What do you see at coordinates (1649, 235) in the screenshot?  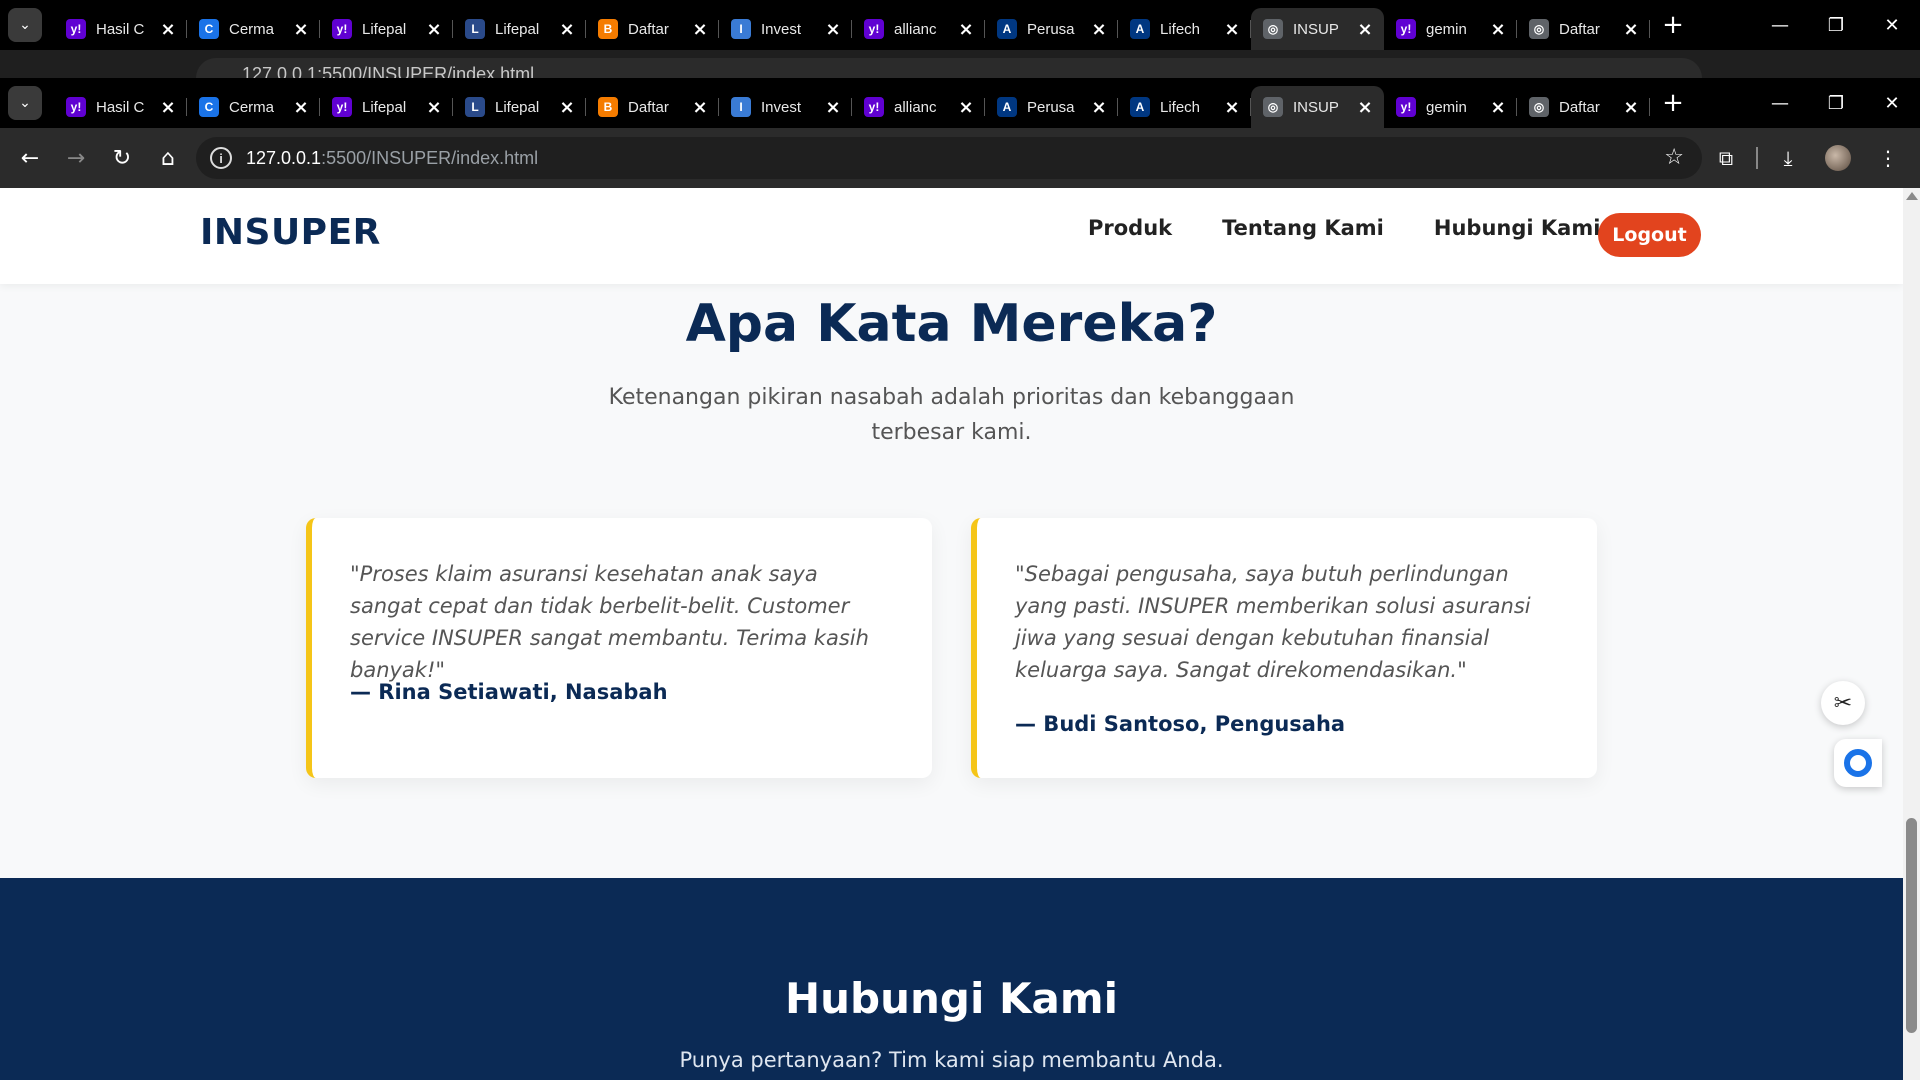 I see `logout-button: Logout` at bounding box center [1649, 235].